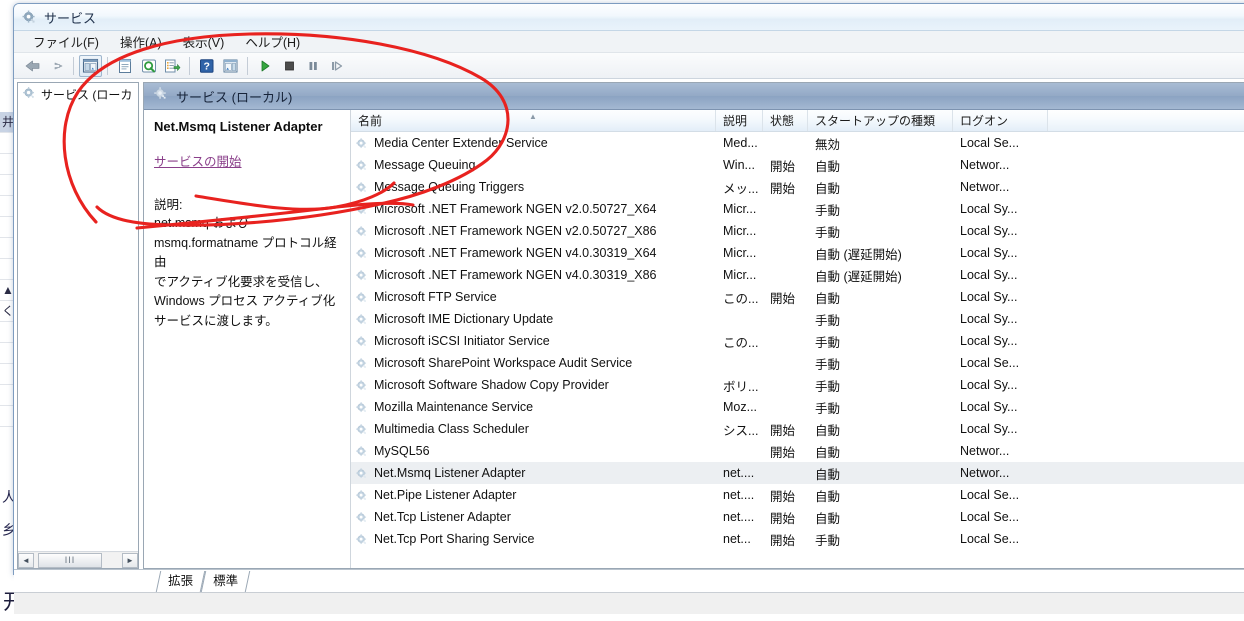 The width and height of the screenshot is (1244, 621). Describe the element at coordinates (464, 319) in the screenshot. I see `service-name-label: Microsoft IME Dictionary Update` at that location.